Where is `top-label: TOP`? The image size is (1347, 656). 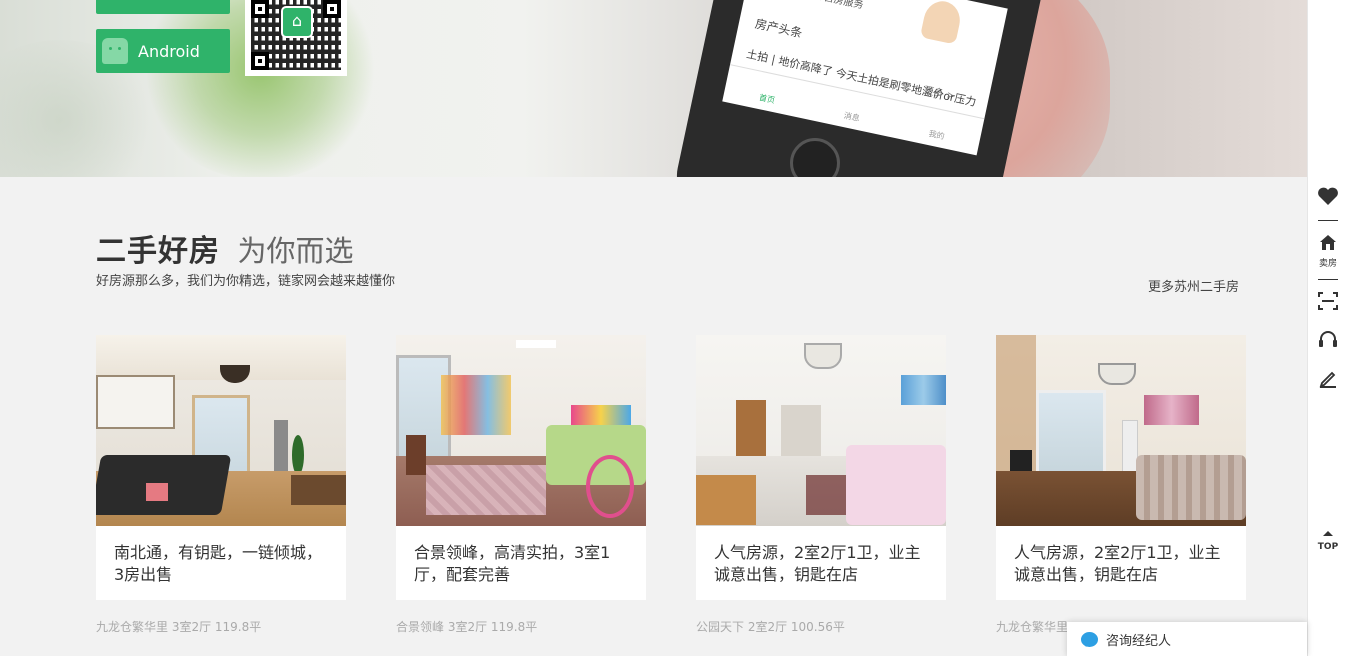
top-label: TOP is located at coordinates (1328, 547).